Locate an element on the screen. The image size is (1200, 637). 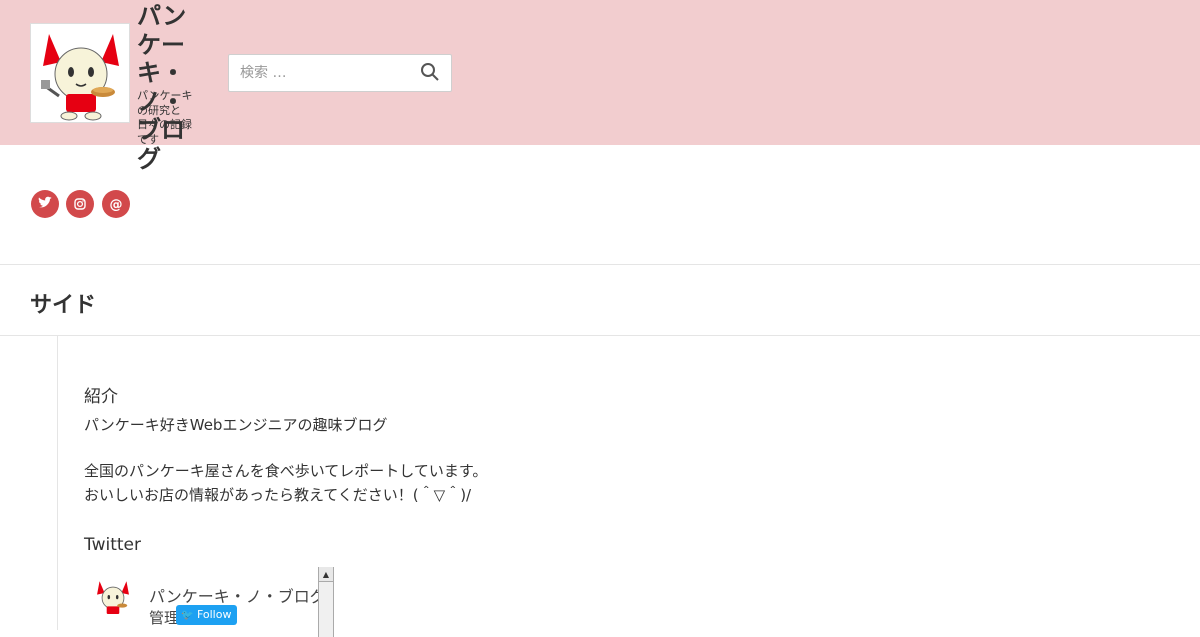
email-icon: @ is located at coordinates (116, 204).